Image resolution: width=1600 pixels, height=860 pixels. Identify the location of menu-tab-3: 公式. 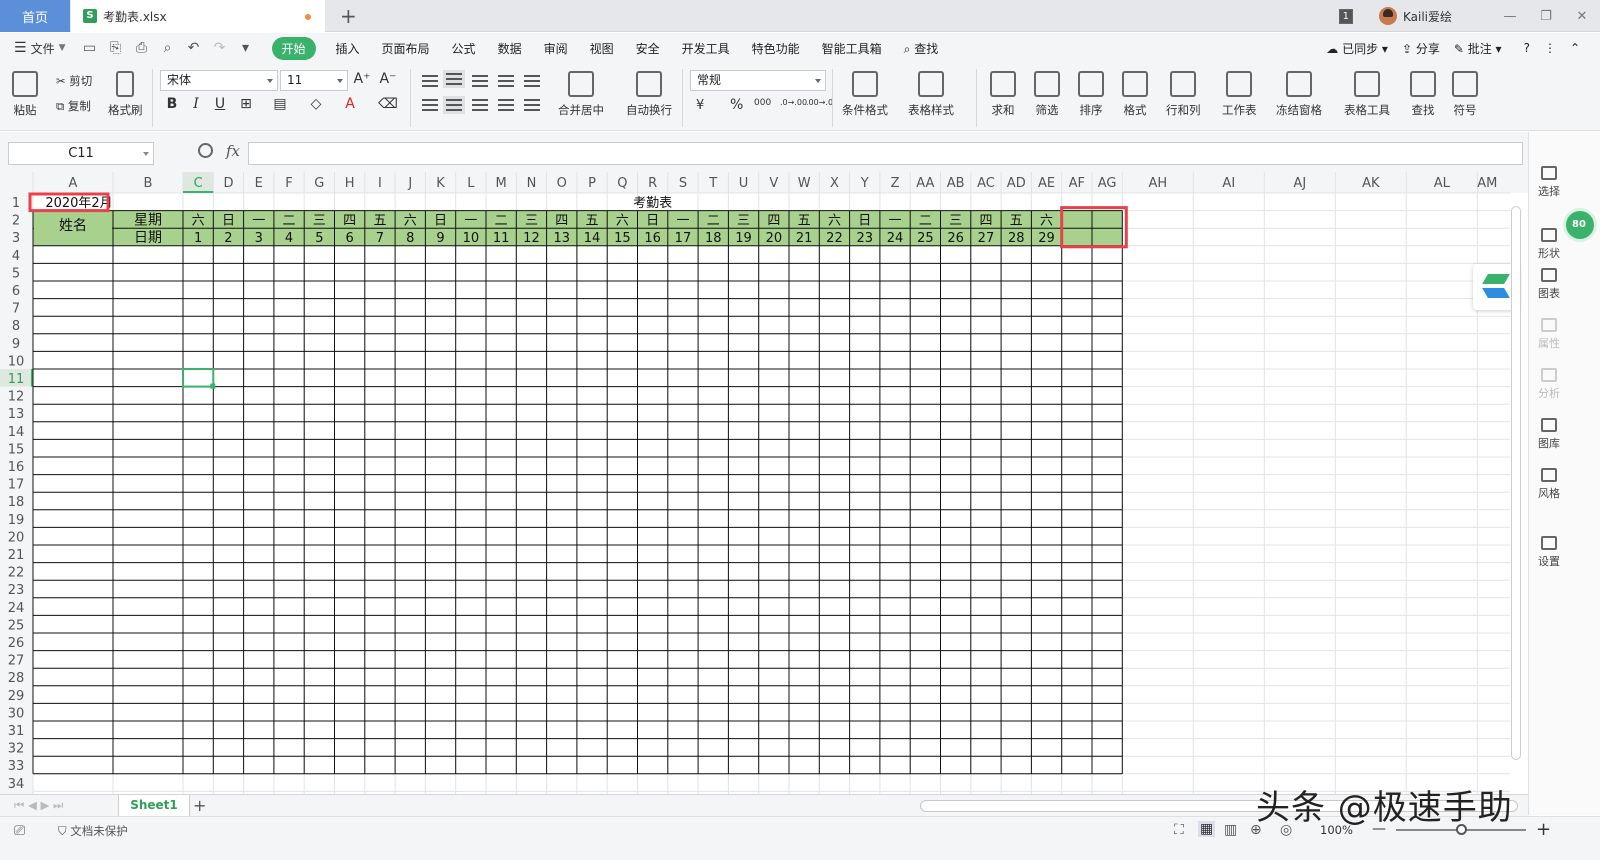
(464, 48).